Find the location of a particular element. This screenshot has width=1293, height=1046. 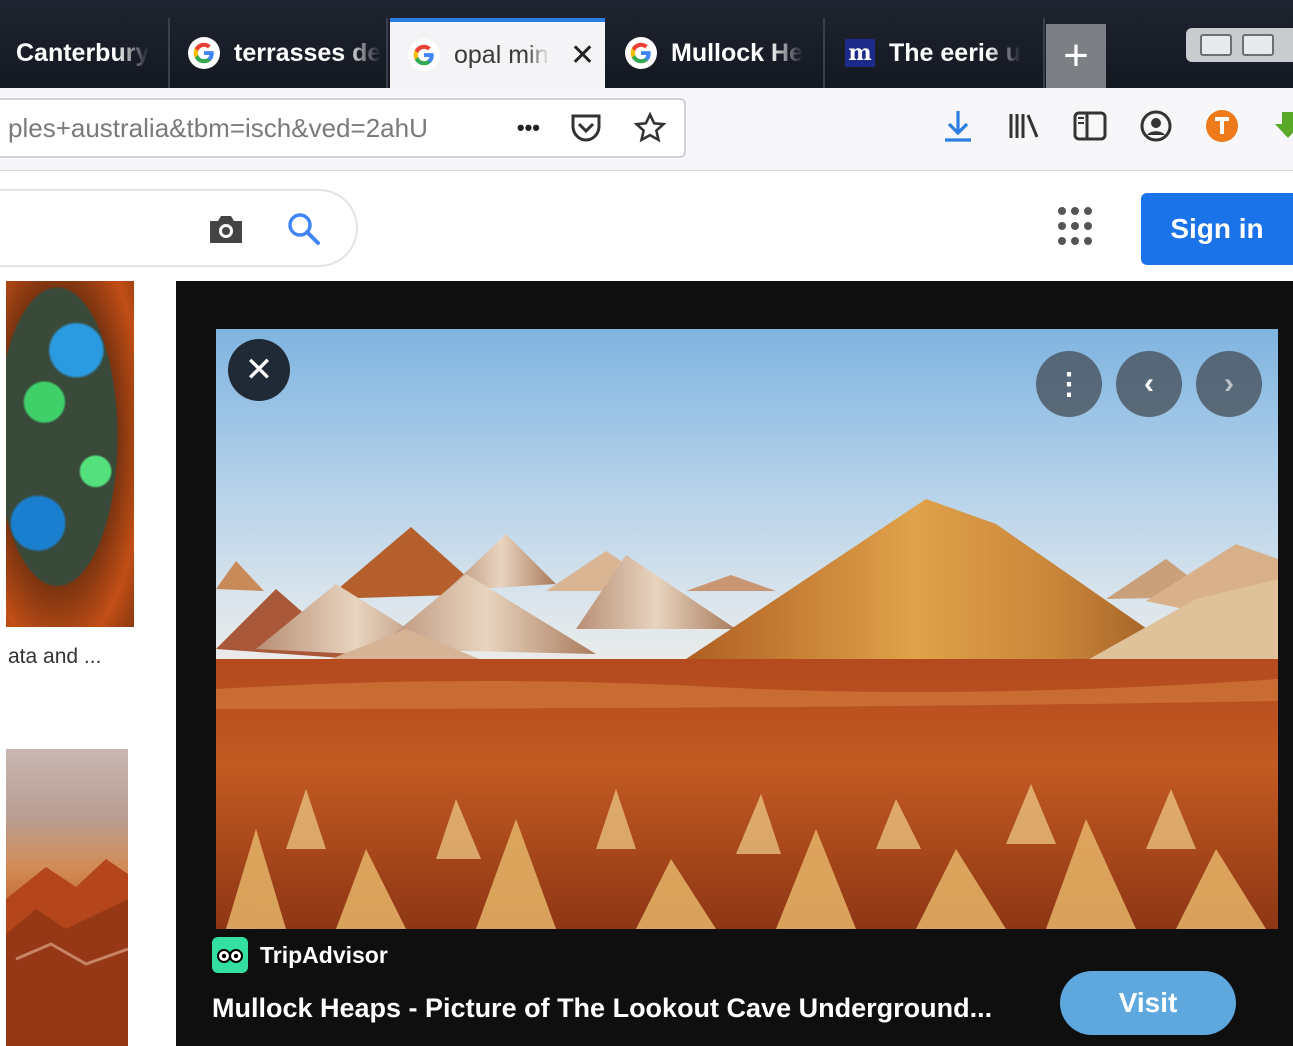

m-site-icon: m is located at coordinates (860, 53).